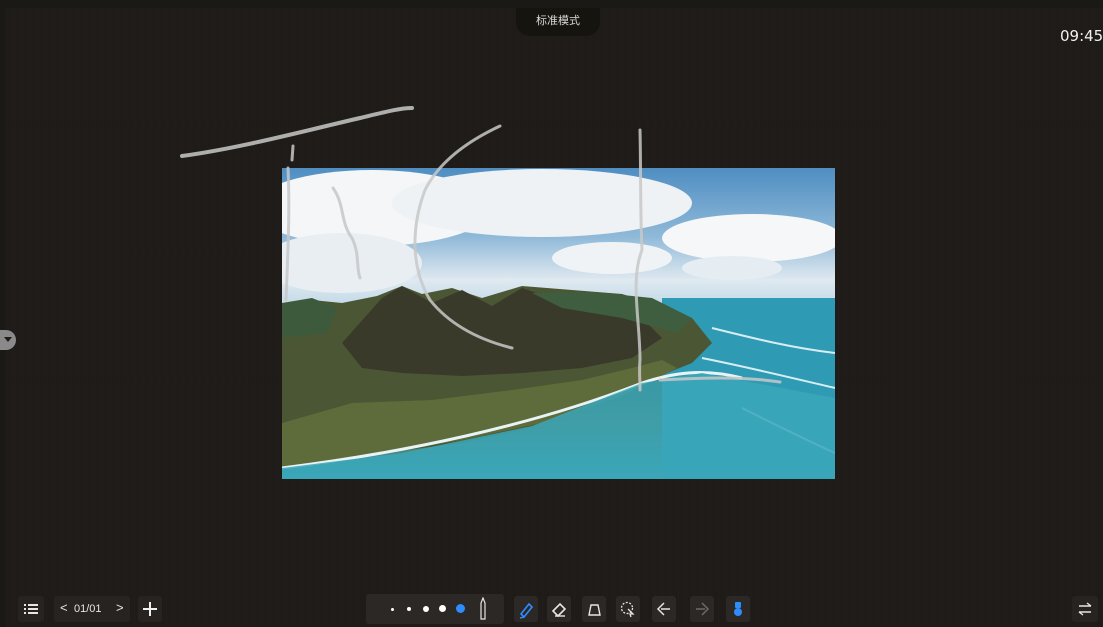  What do you see at coordinates (120, 607) in the screenshot?
I see `next-page-button: >` at bounding box center [120, 607].